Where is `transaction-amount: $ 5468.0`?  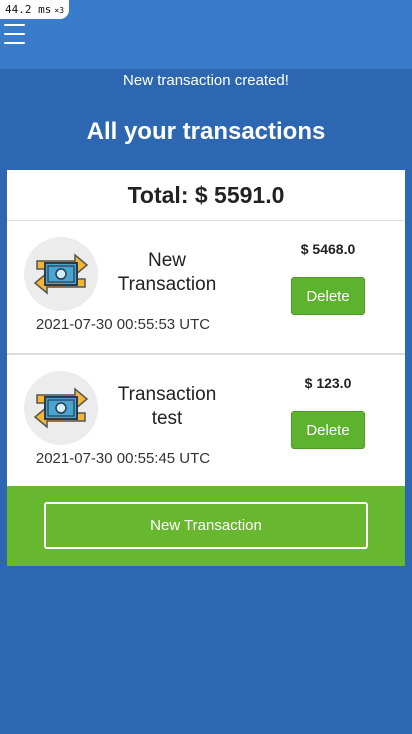 transaction-amount: $ 5468.0 is located at coordinates (328, 249).